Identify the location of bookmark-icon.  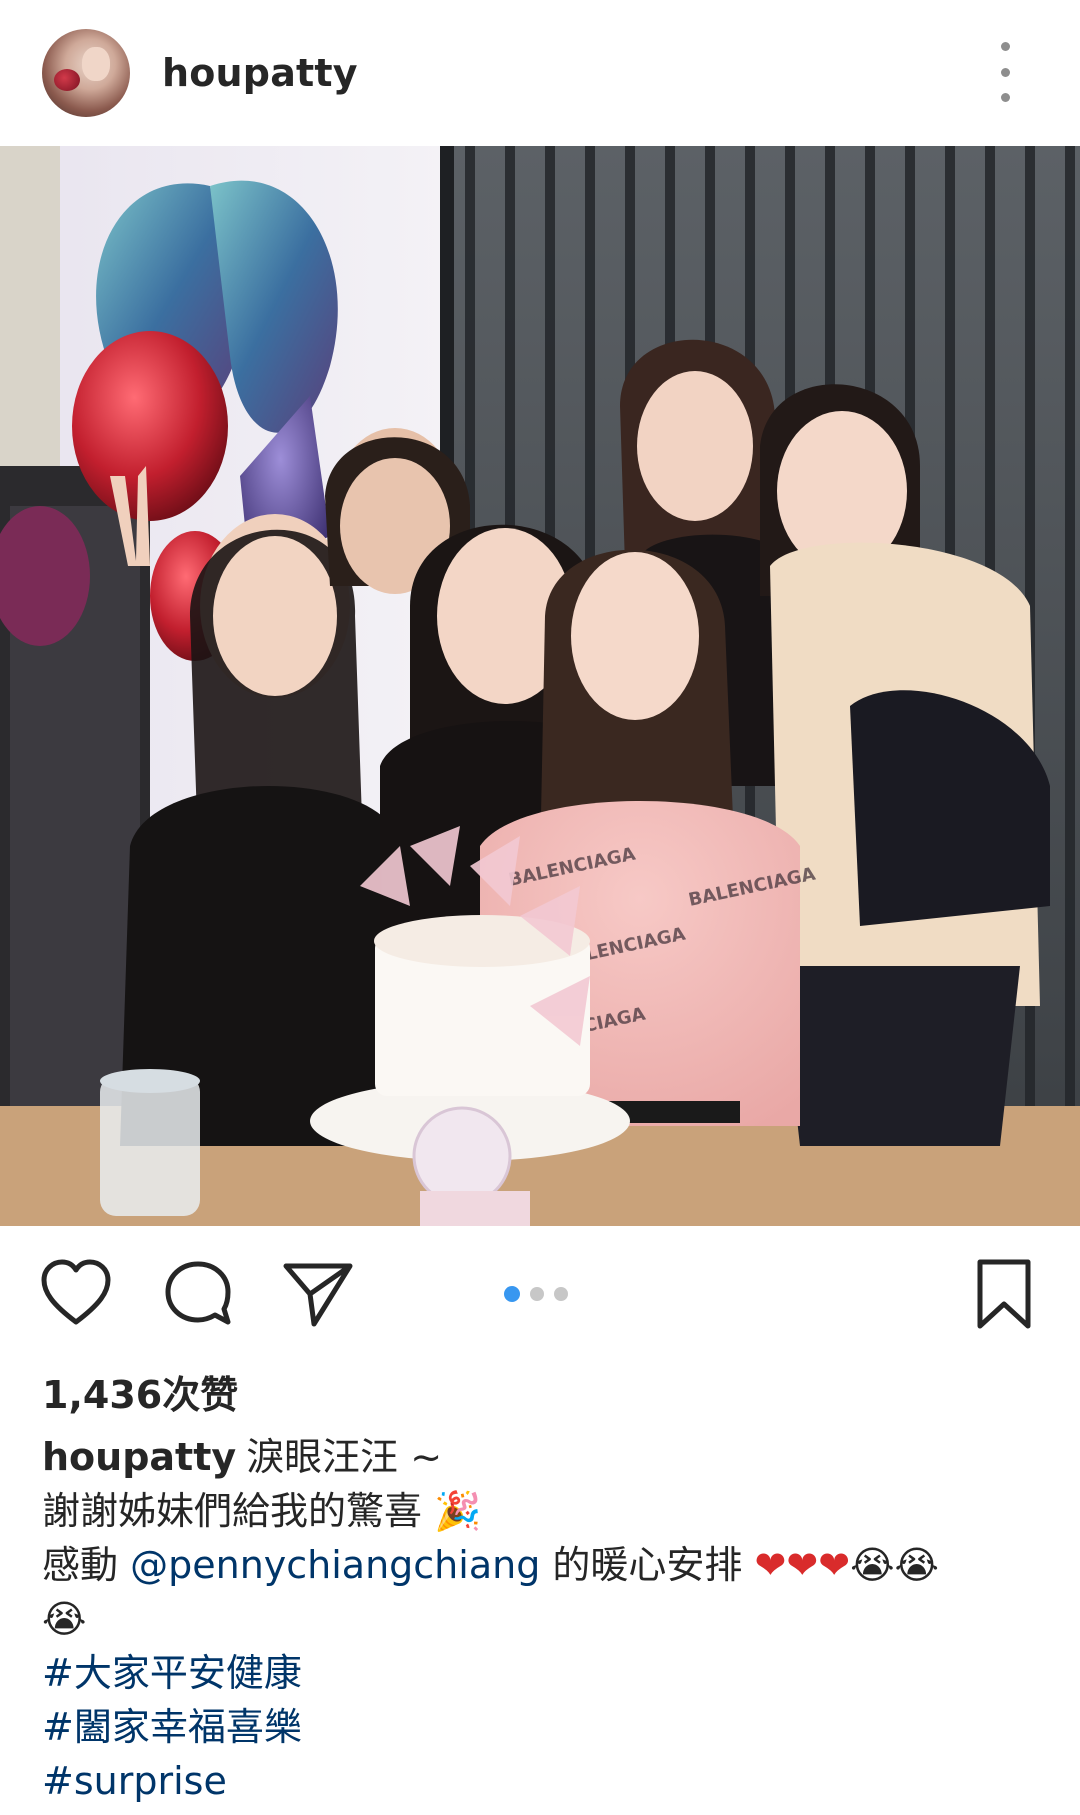
(1004, 1294).